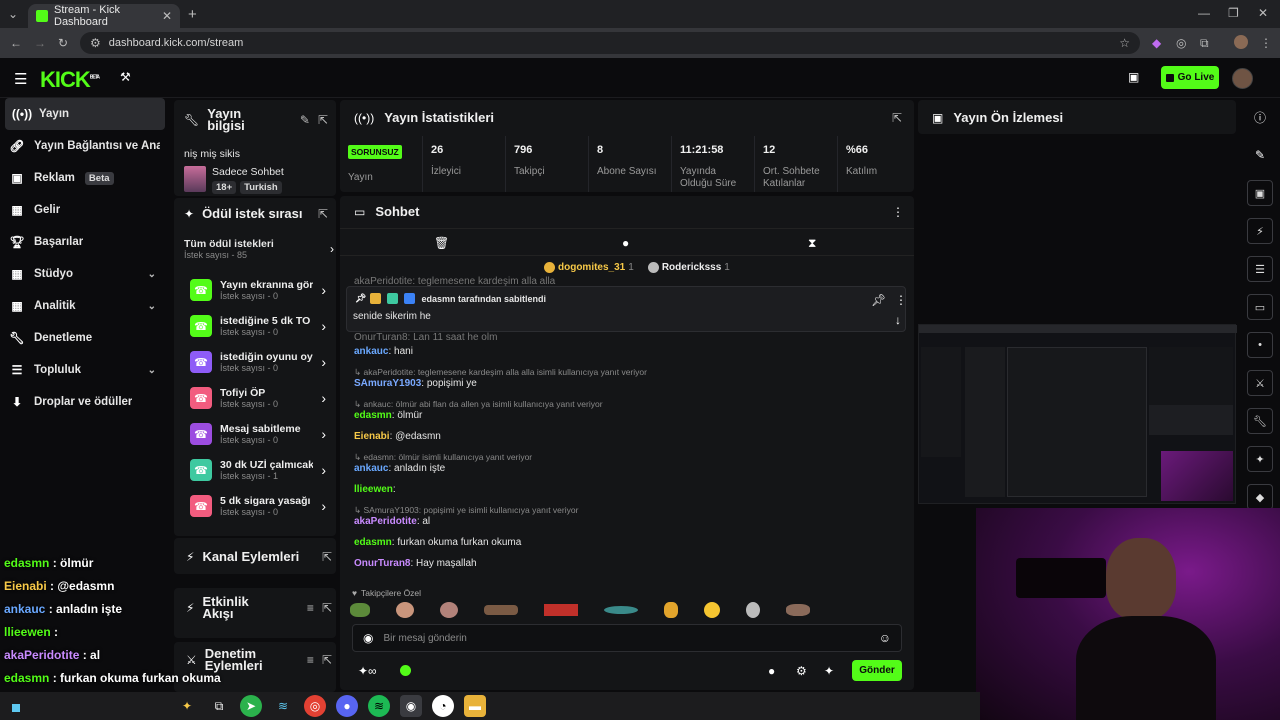  Describe the element at coordinates (167, 16) in the screenshot. I see `close-tab-icon: ✕` at that location.